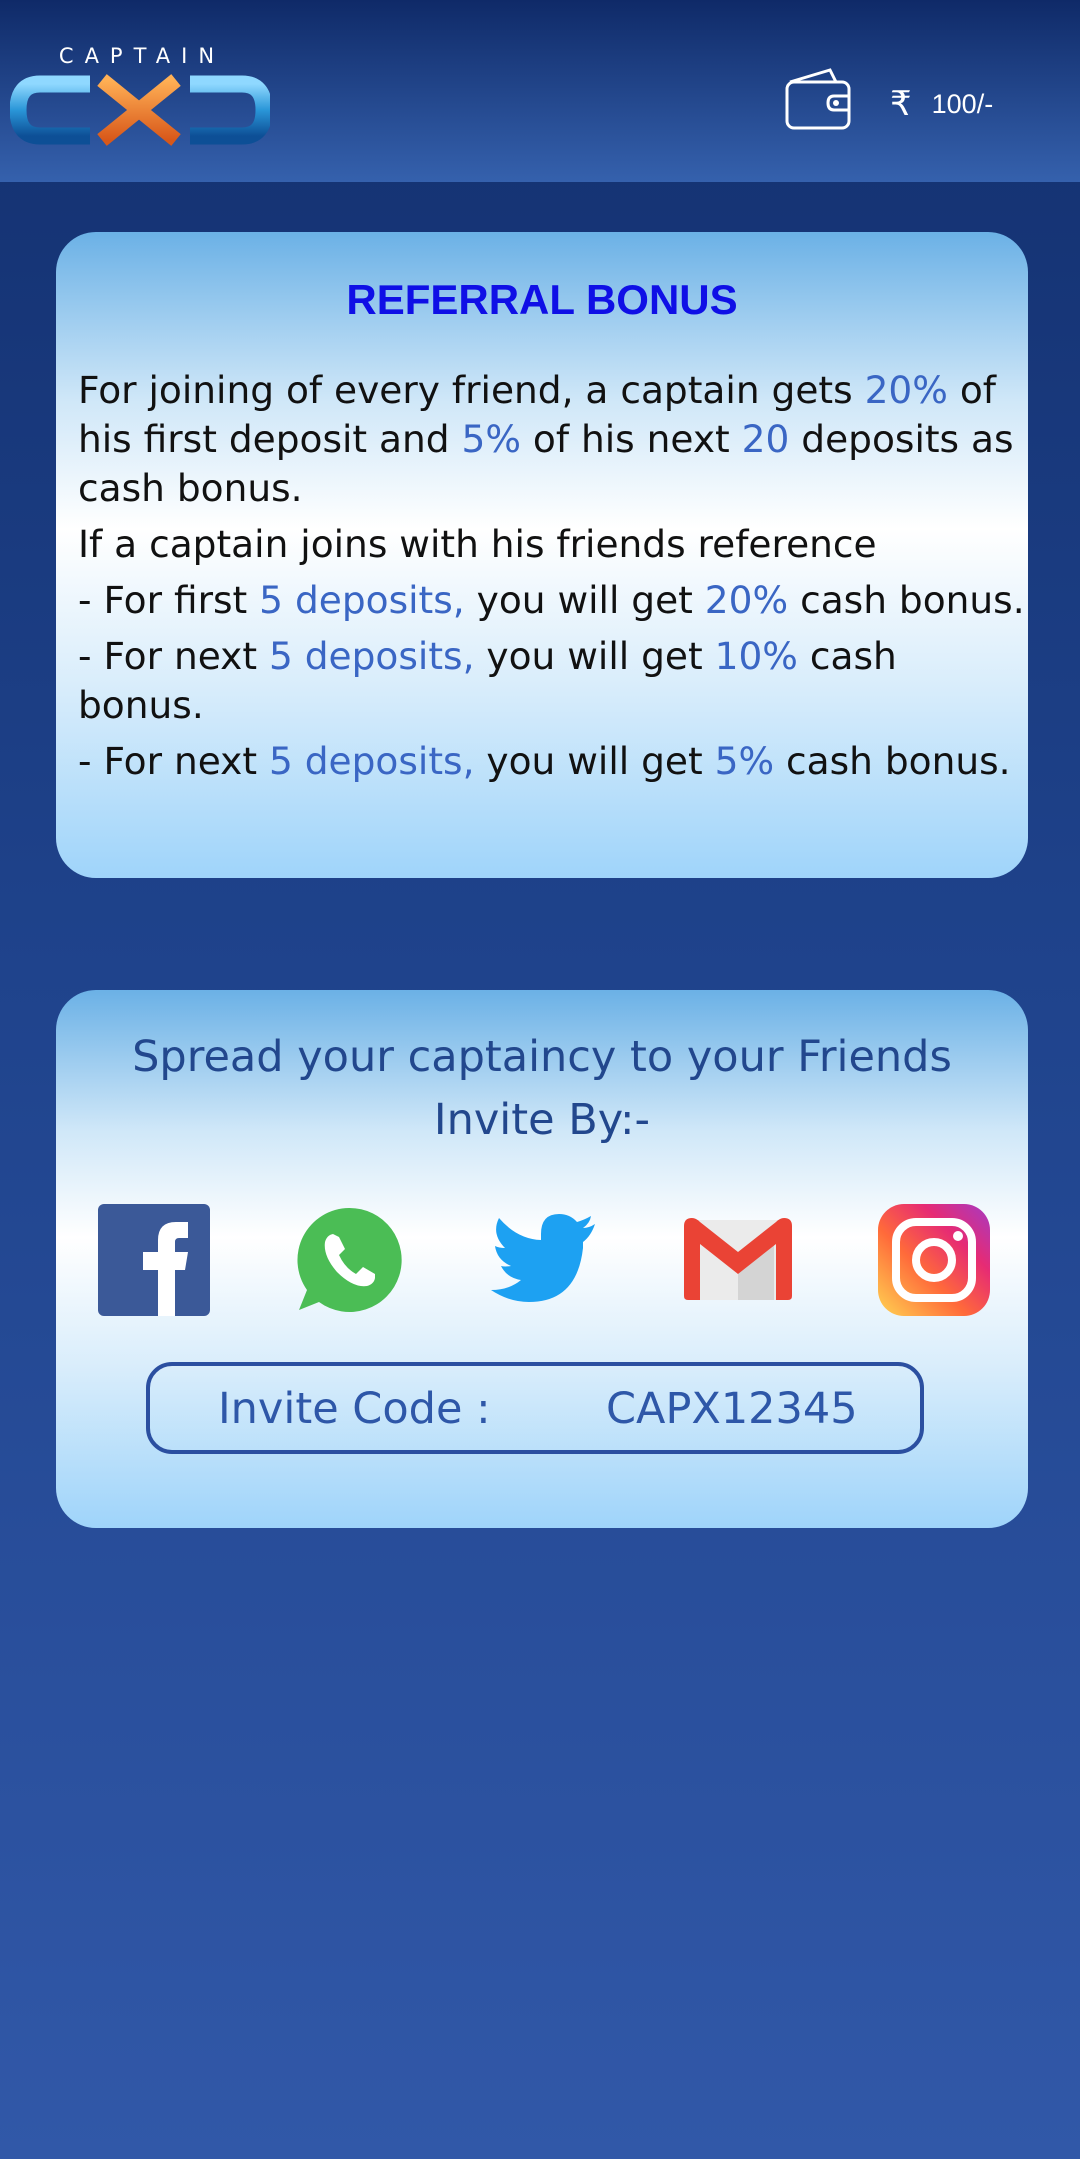 The image size is (1080, 2159). What do you see at coordinates (542, 1057) in the screenshot?
I see `spread-captaincy-text: Spread your captaincy to your Friends` at bounding box center [542, 1057].